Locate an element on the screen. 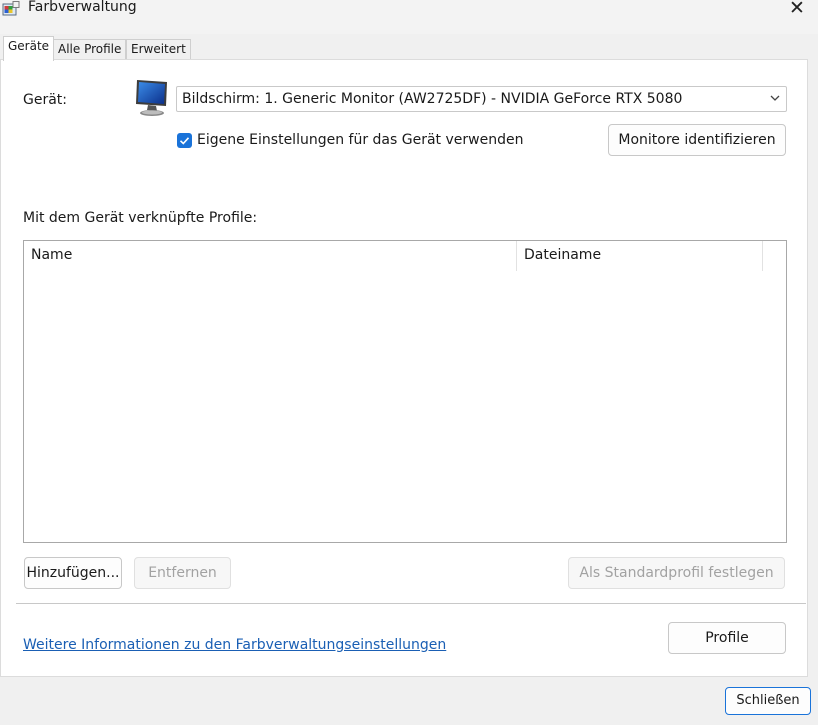 This screenshot has height=725, width=818. tab-alle-profile: Alle Profile is located at coordinates (90, 49).